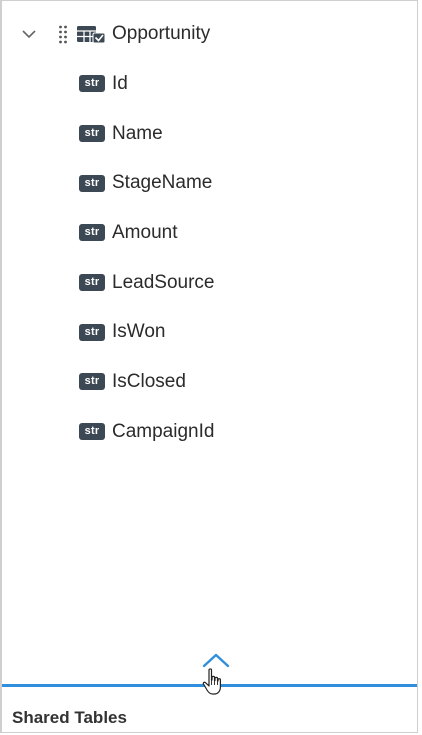  I want to click on field-item: str IsWon, so click(209, 332).